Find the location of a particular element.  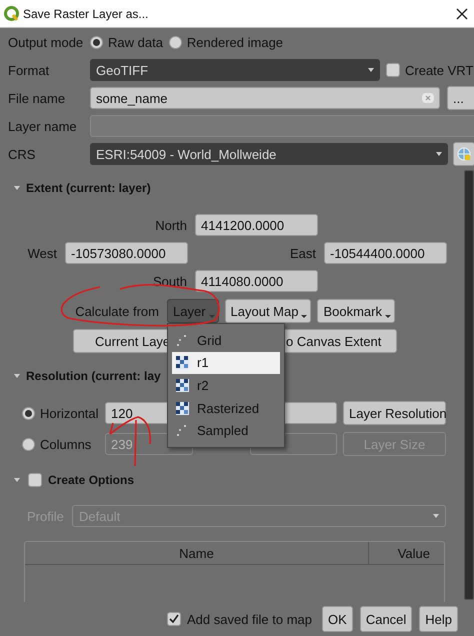

globe-icon is located at coordinates (464, 154).